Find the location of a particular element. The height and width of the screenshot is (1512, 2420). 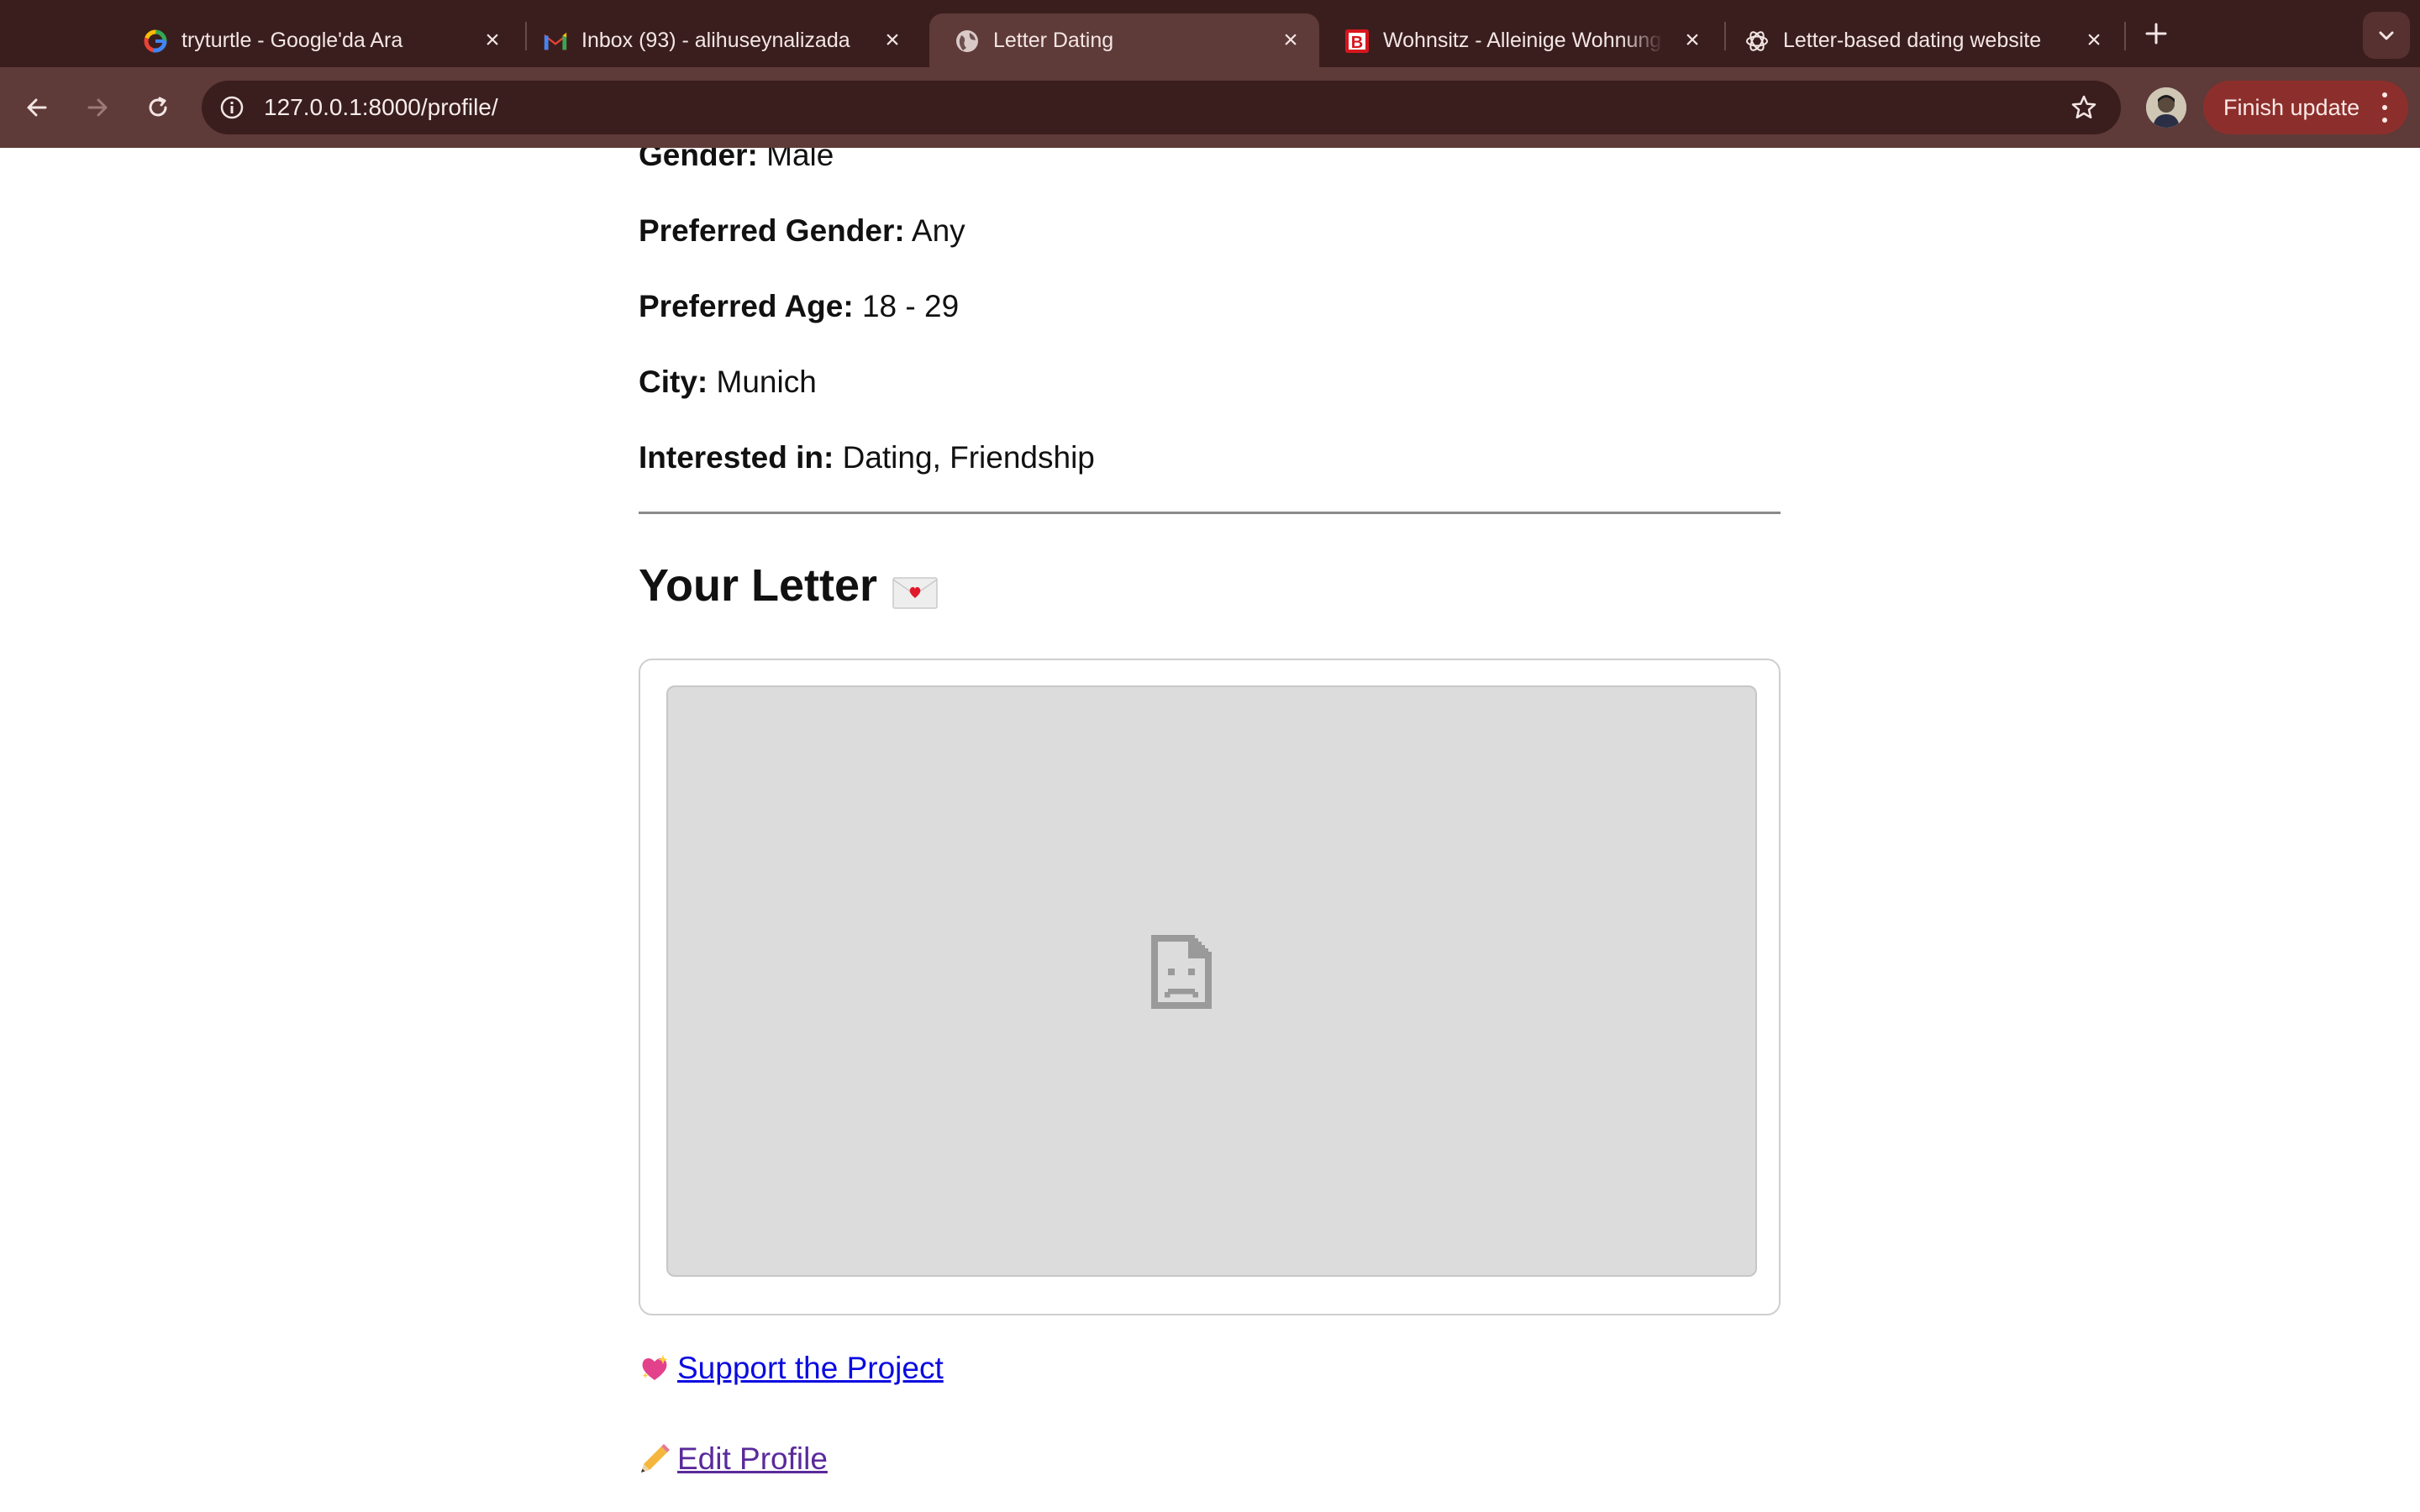

b-brand-icon: B is located at coordinates (1357, 41).